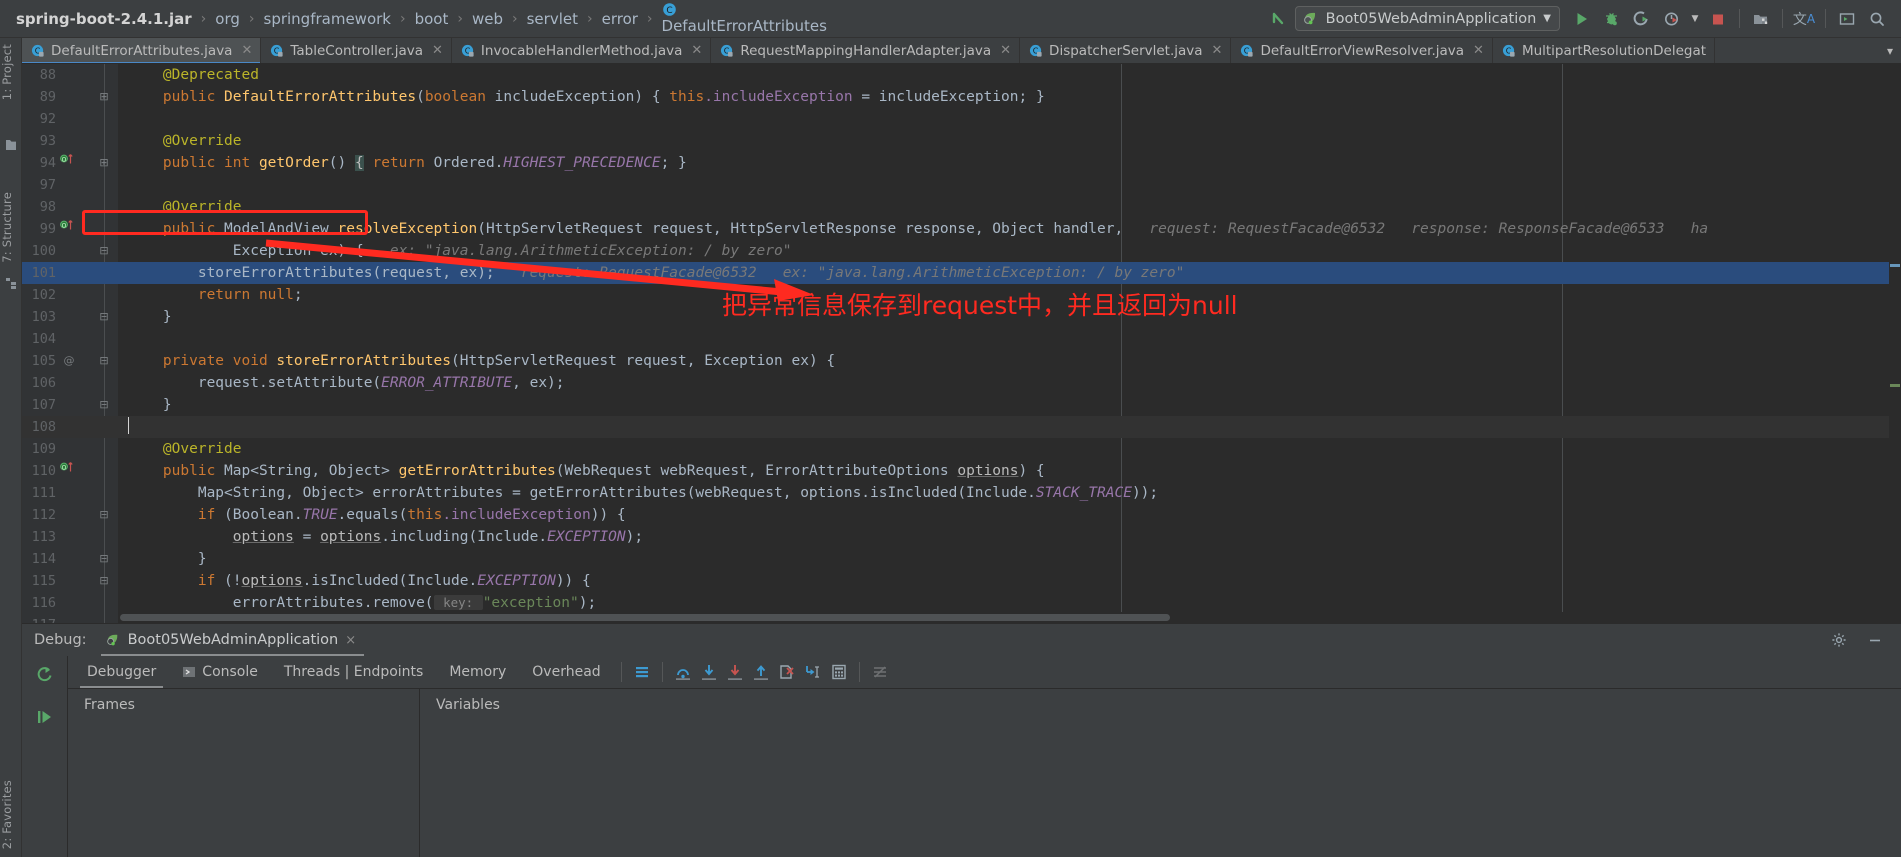  I want to click on gutter-row: 103 ⊟, so click(70, 317).